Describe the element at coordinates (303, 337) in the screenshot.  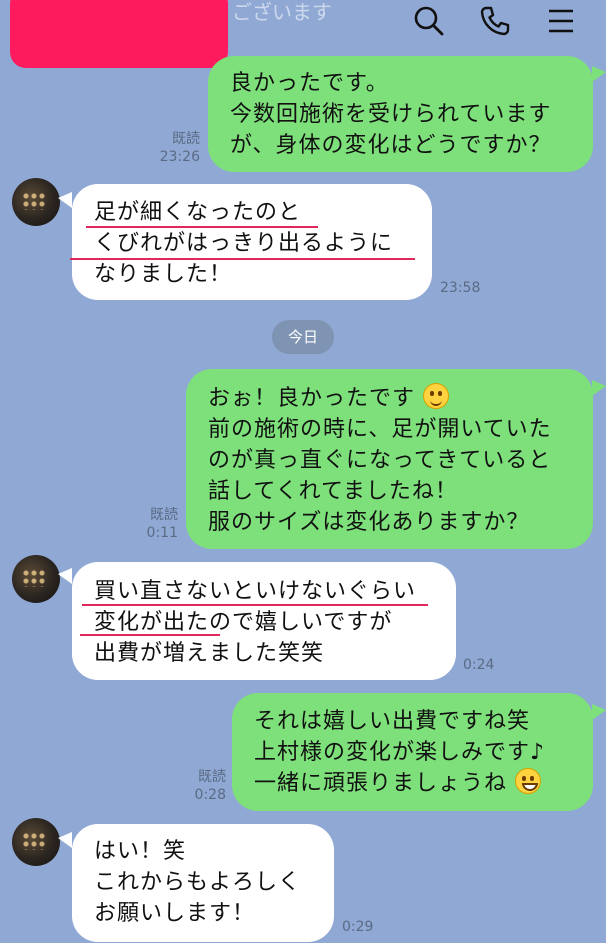
I see `date-separator: 今日` at that location.